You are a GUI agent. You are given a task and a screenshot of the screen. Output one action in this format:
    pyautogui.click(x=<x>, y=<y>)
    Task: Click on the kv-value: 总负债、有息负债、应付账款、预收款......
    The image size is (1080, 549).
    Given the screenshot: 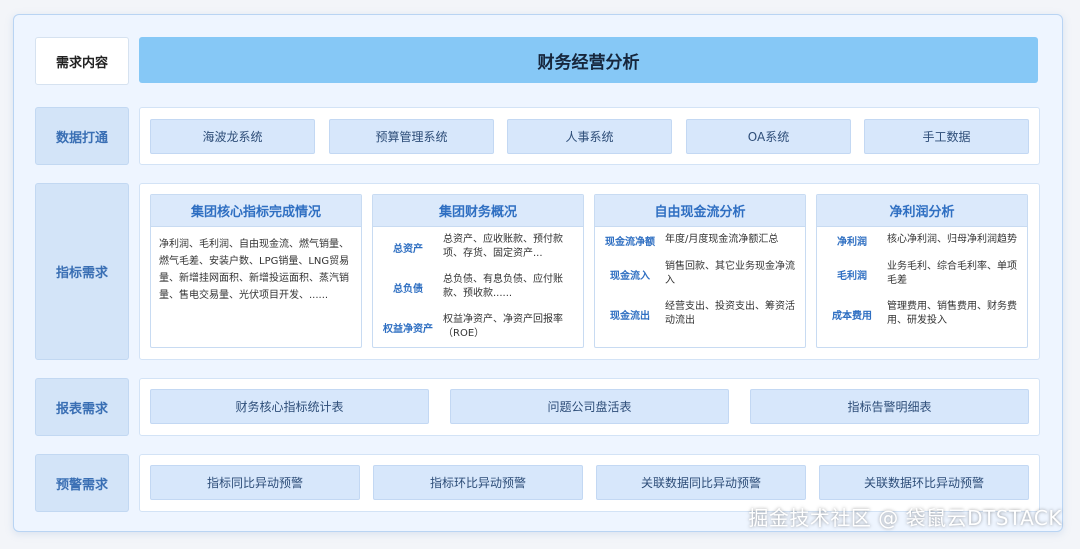 What is the action you would take?
    pyautogui.click(x=503, y=286)
    